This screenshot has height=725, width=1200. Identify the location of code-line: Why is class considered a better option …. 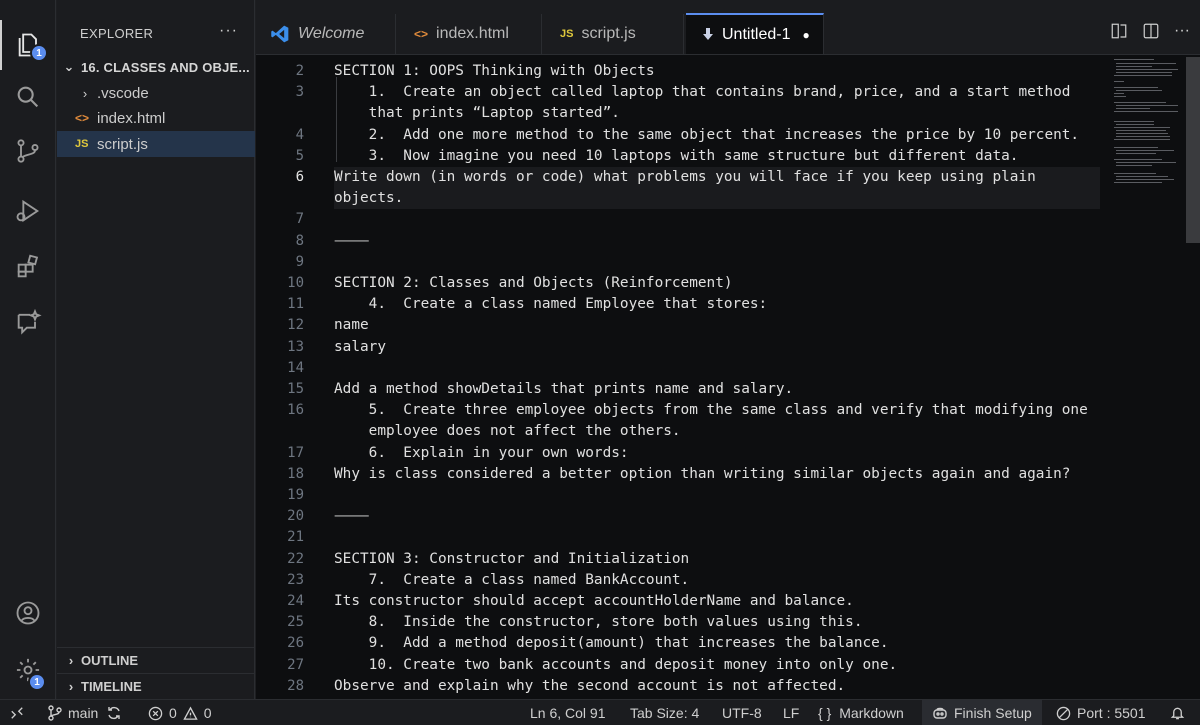
(702, 473).